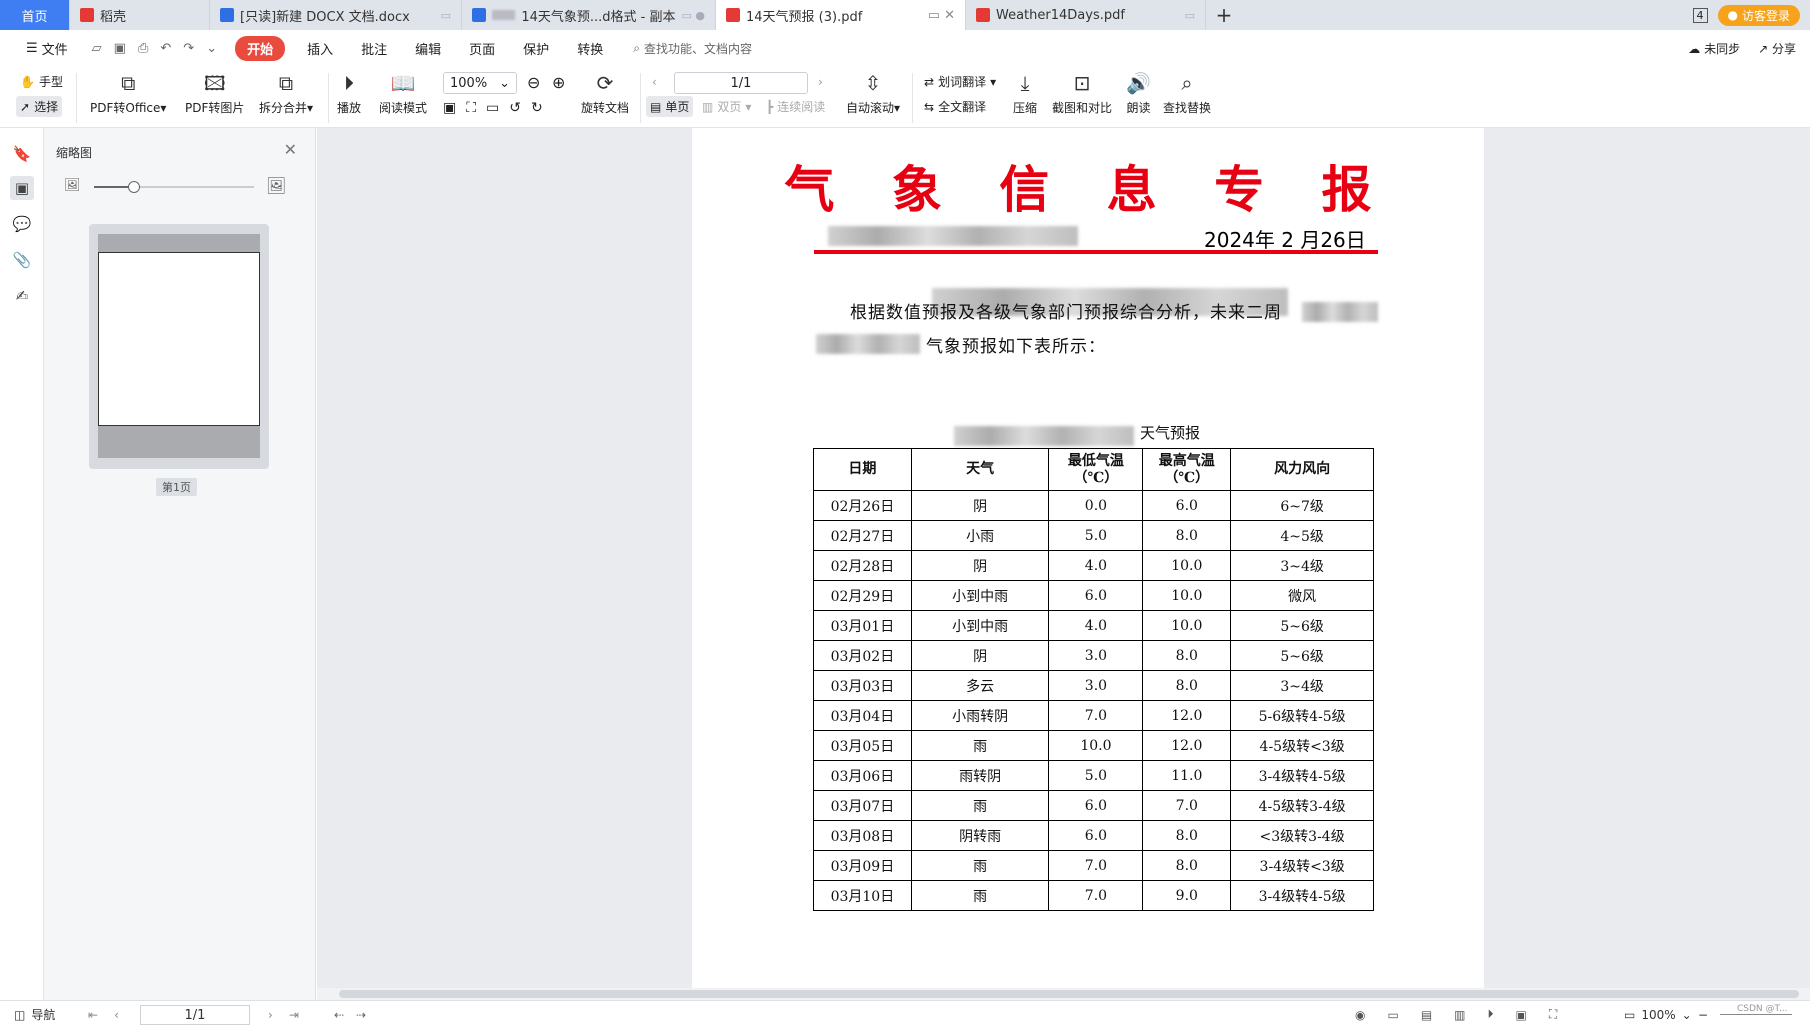 The height and width of the screenshot is (1028, 1810). I want to click on pin-icon: ▭ ●, so click(694, 15).